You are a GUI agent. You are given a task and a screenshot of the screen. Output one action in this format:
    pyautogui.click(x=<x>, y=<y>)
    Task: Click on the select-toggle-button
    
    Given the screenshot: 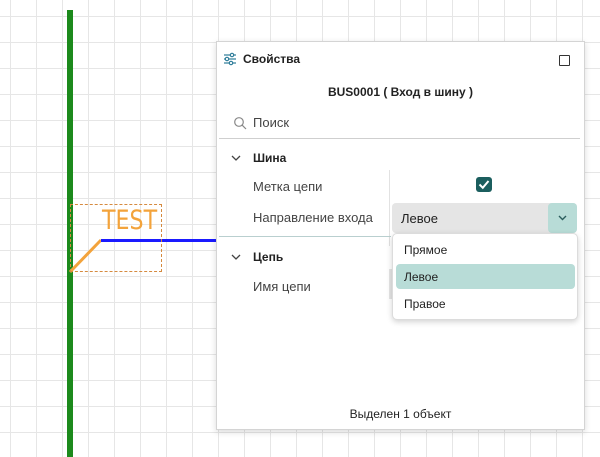 What is the action you would take?
    pyautogui.click(x=562, y=218)
    